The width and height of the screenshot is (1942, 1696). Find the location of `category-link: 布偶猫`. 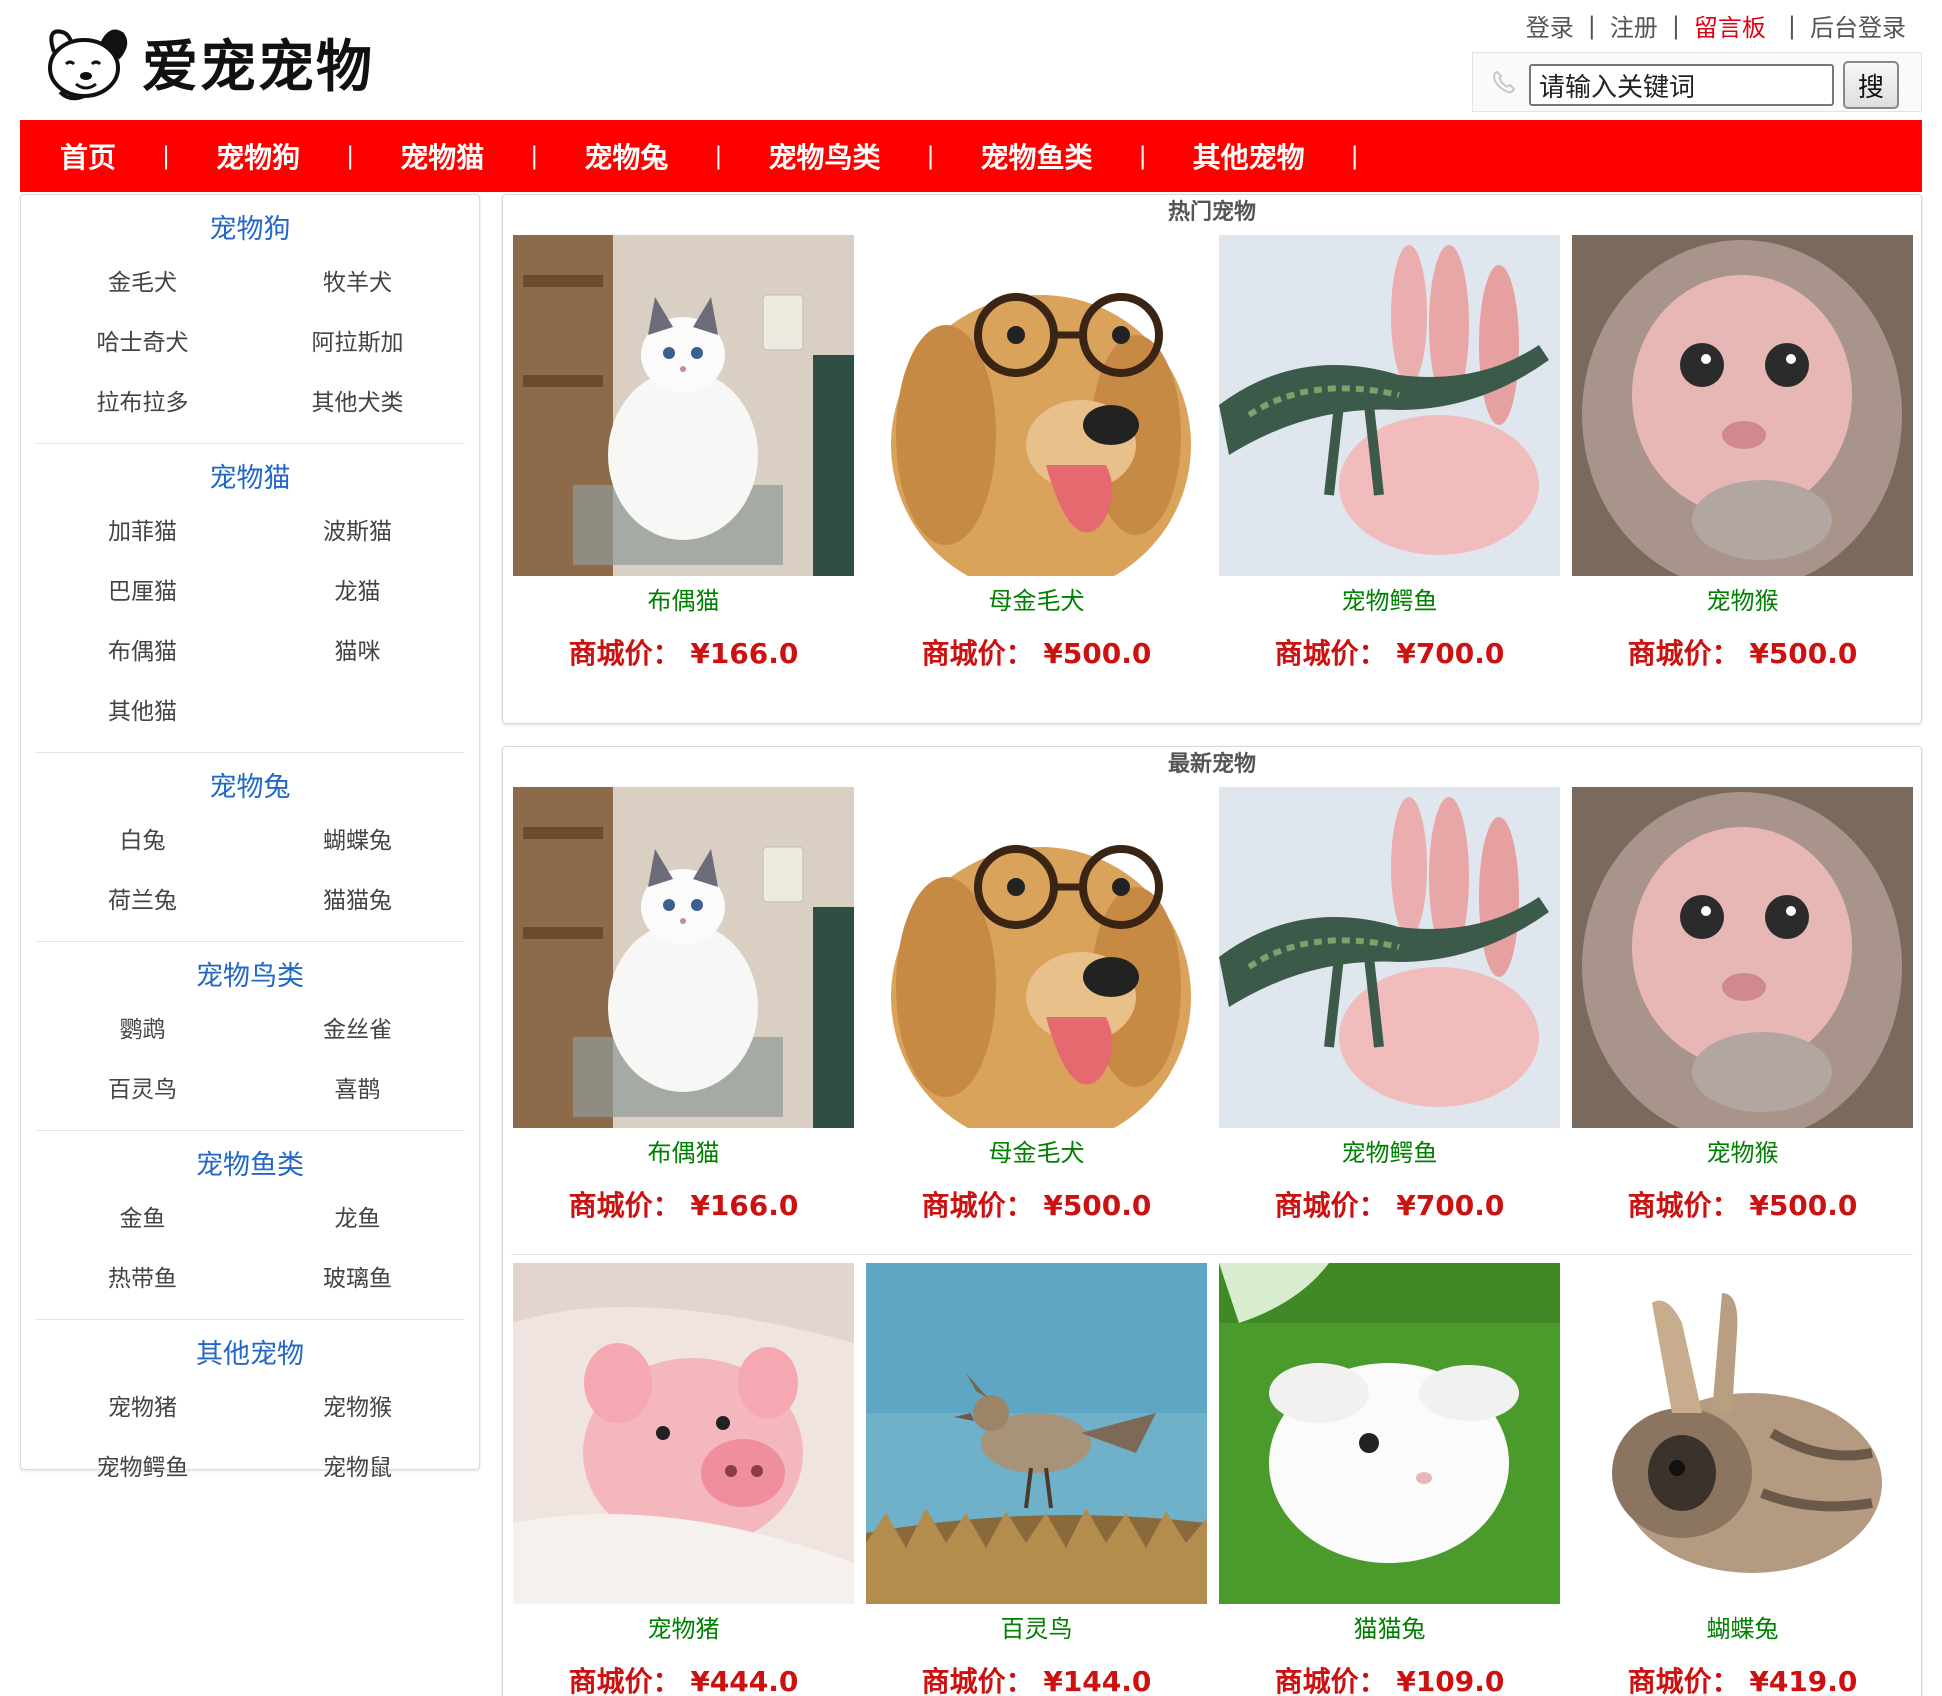

category-link: 布偶猫 is located at coordinates (142, 652).